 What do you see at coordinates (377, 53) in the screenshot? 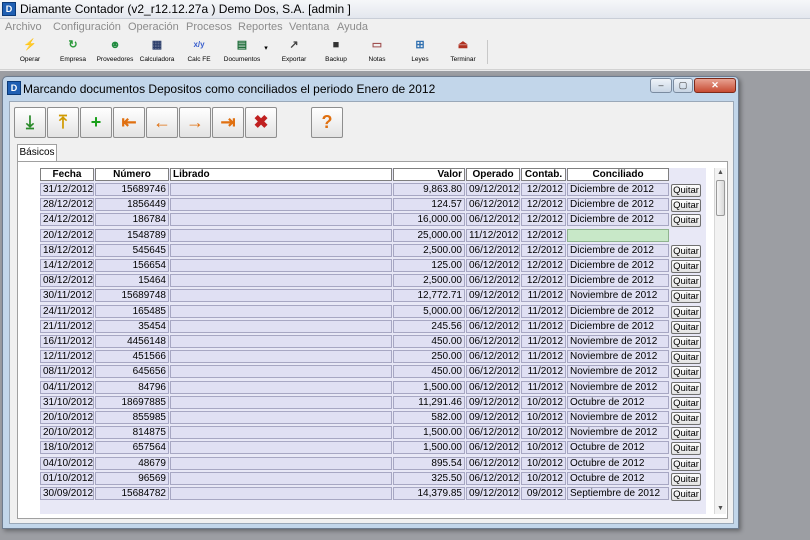
I see `toolbar-notas-button: ▭ Notas` at bounding box center [377, 53].